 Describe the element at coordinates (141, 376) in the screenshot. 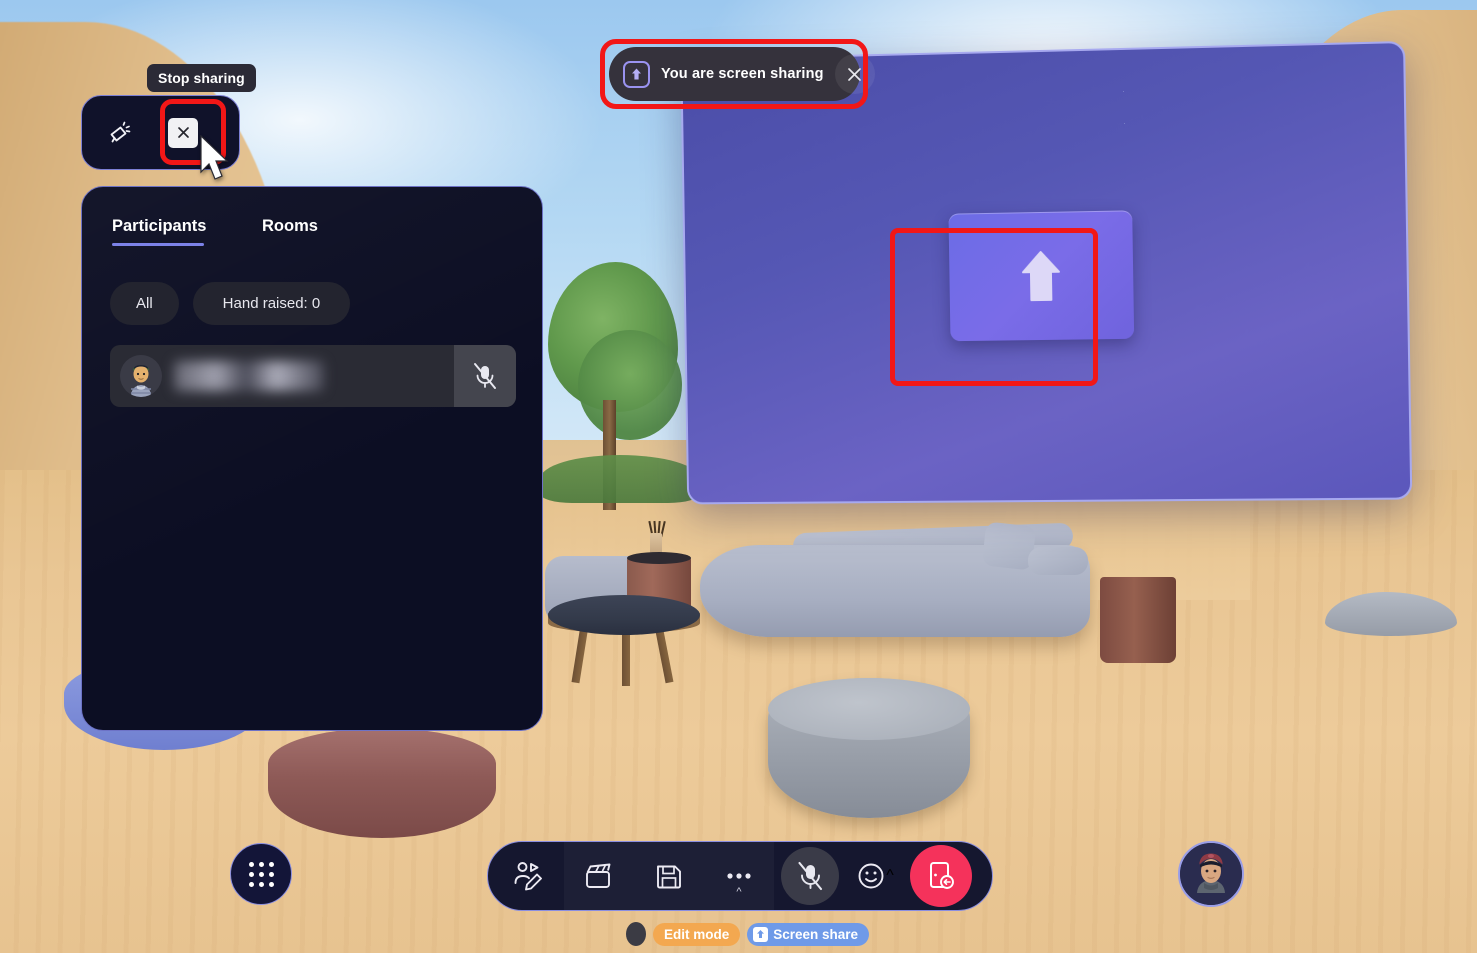

I see `participant-avatar` at that location.